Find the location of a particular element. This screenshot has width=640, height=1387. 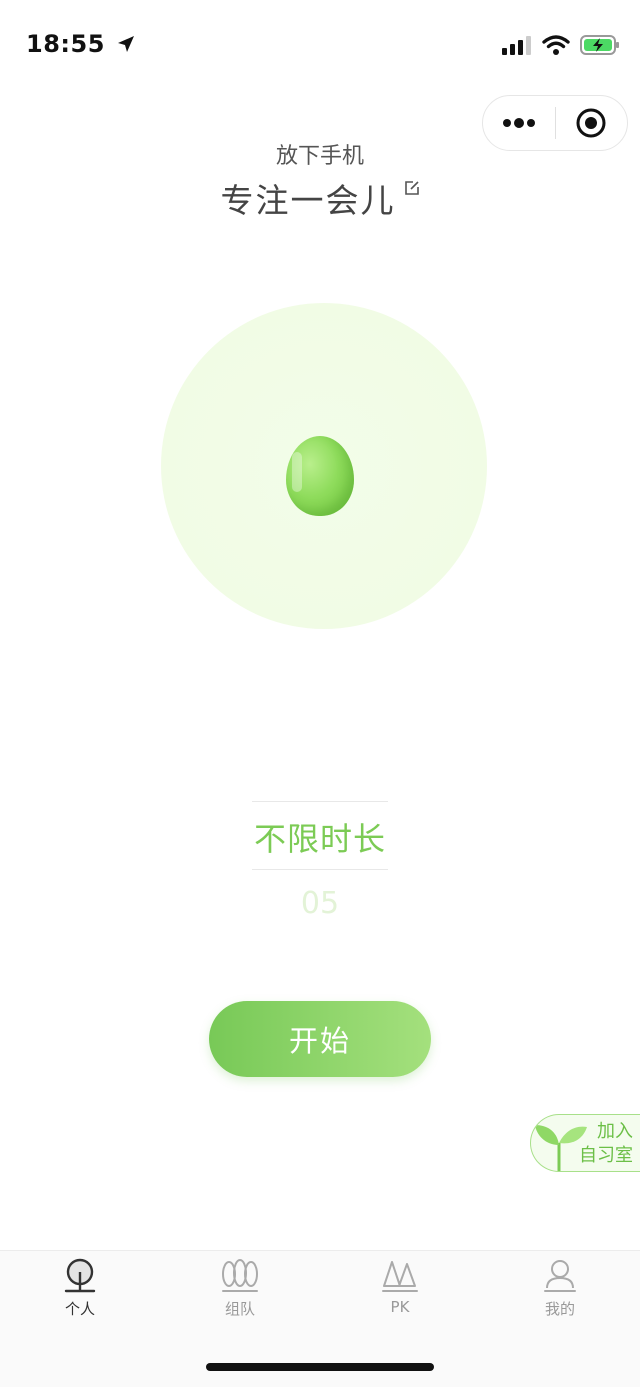

edit-icon is located at coordinates (412, 188).